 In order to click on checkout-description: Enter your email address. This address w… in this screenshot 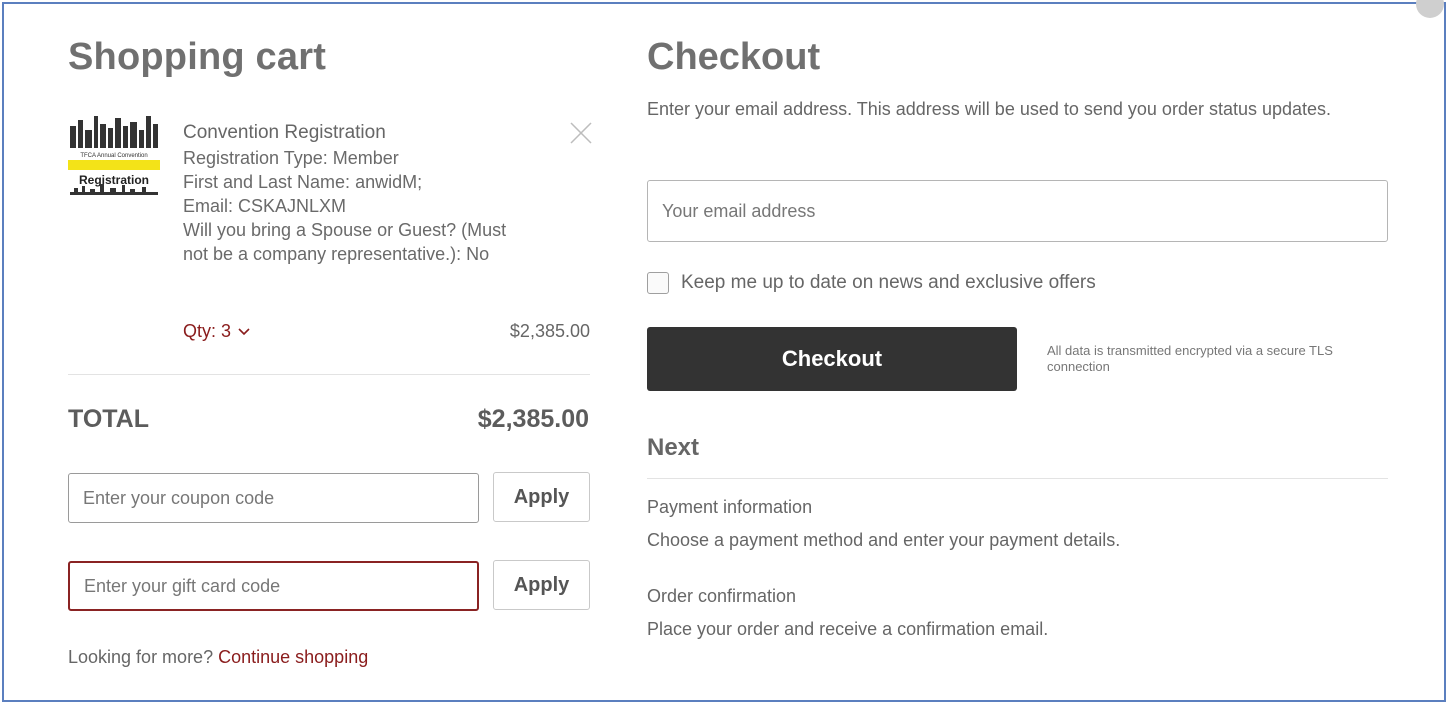, I will do `click(989, 109)`.